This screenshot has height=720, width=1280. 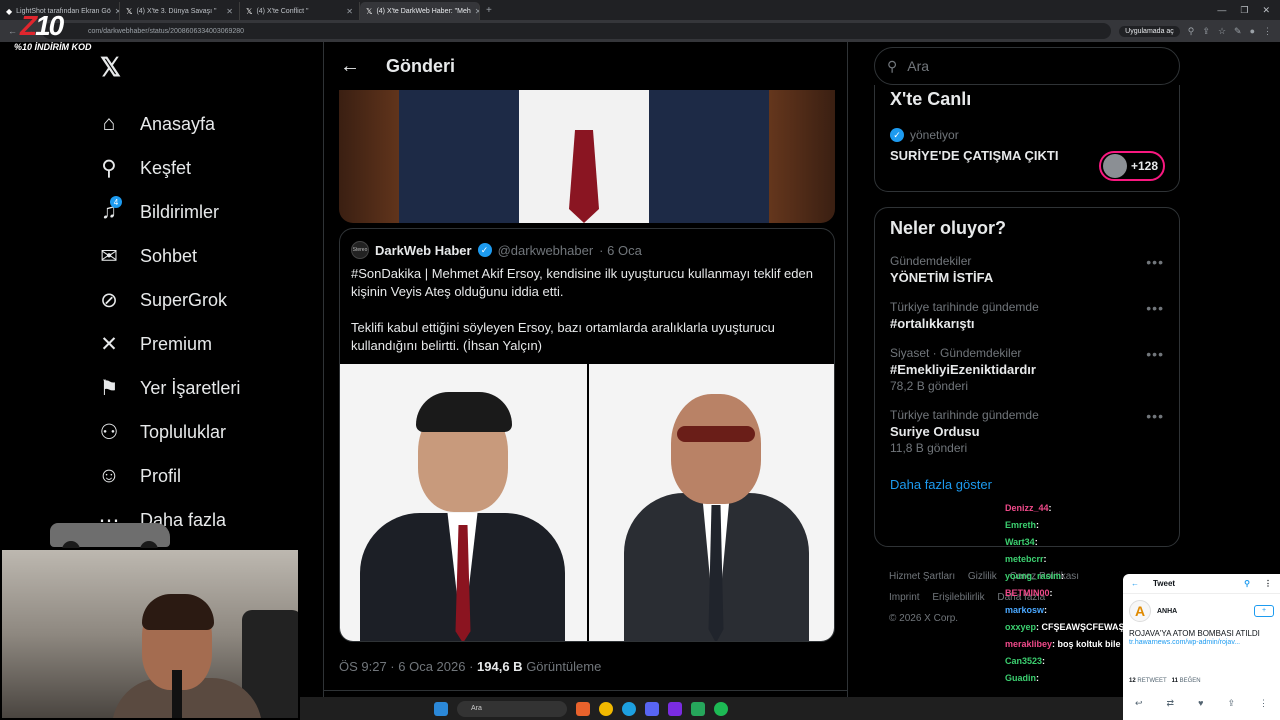 What do you see at coordinates (716, 449) in the screenshot?
I see `face-shape` at bounding box center [716, 449].